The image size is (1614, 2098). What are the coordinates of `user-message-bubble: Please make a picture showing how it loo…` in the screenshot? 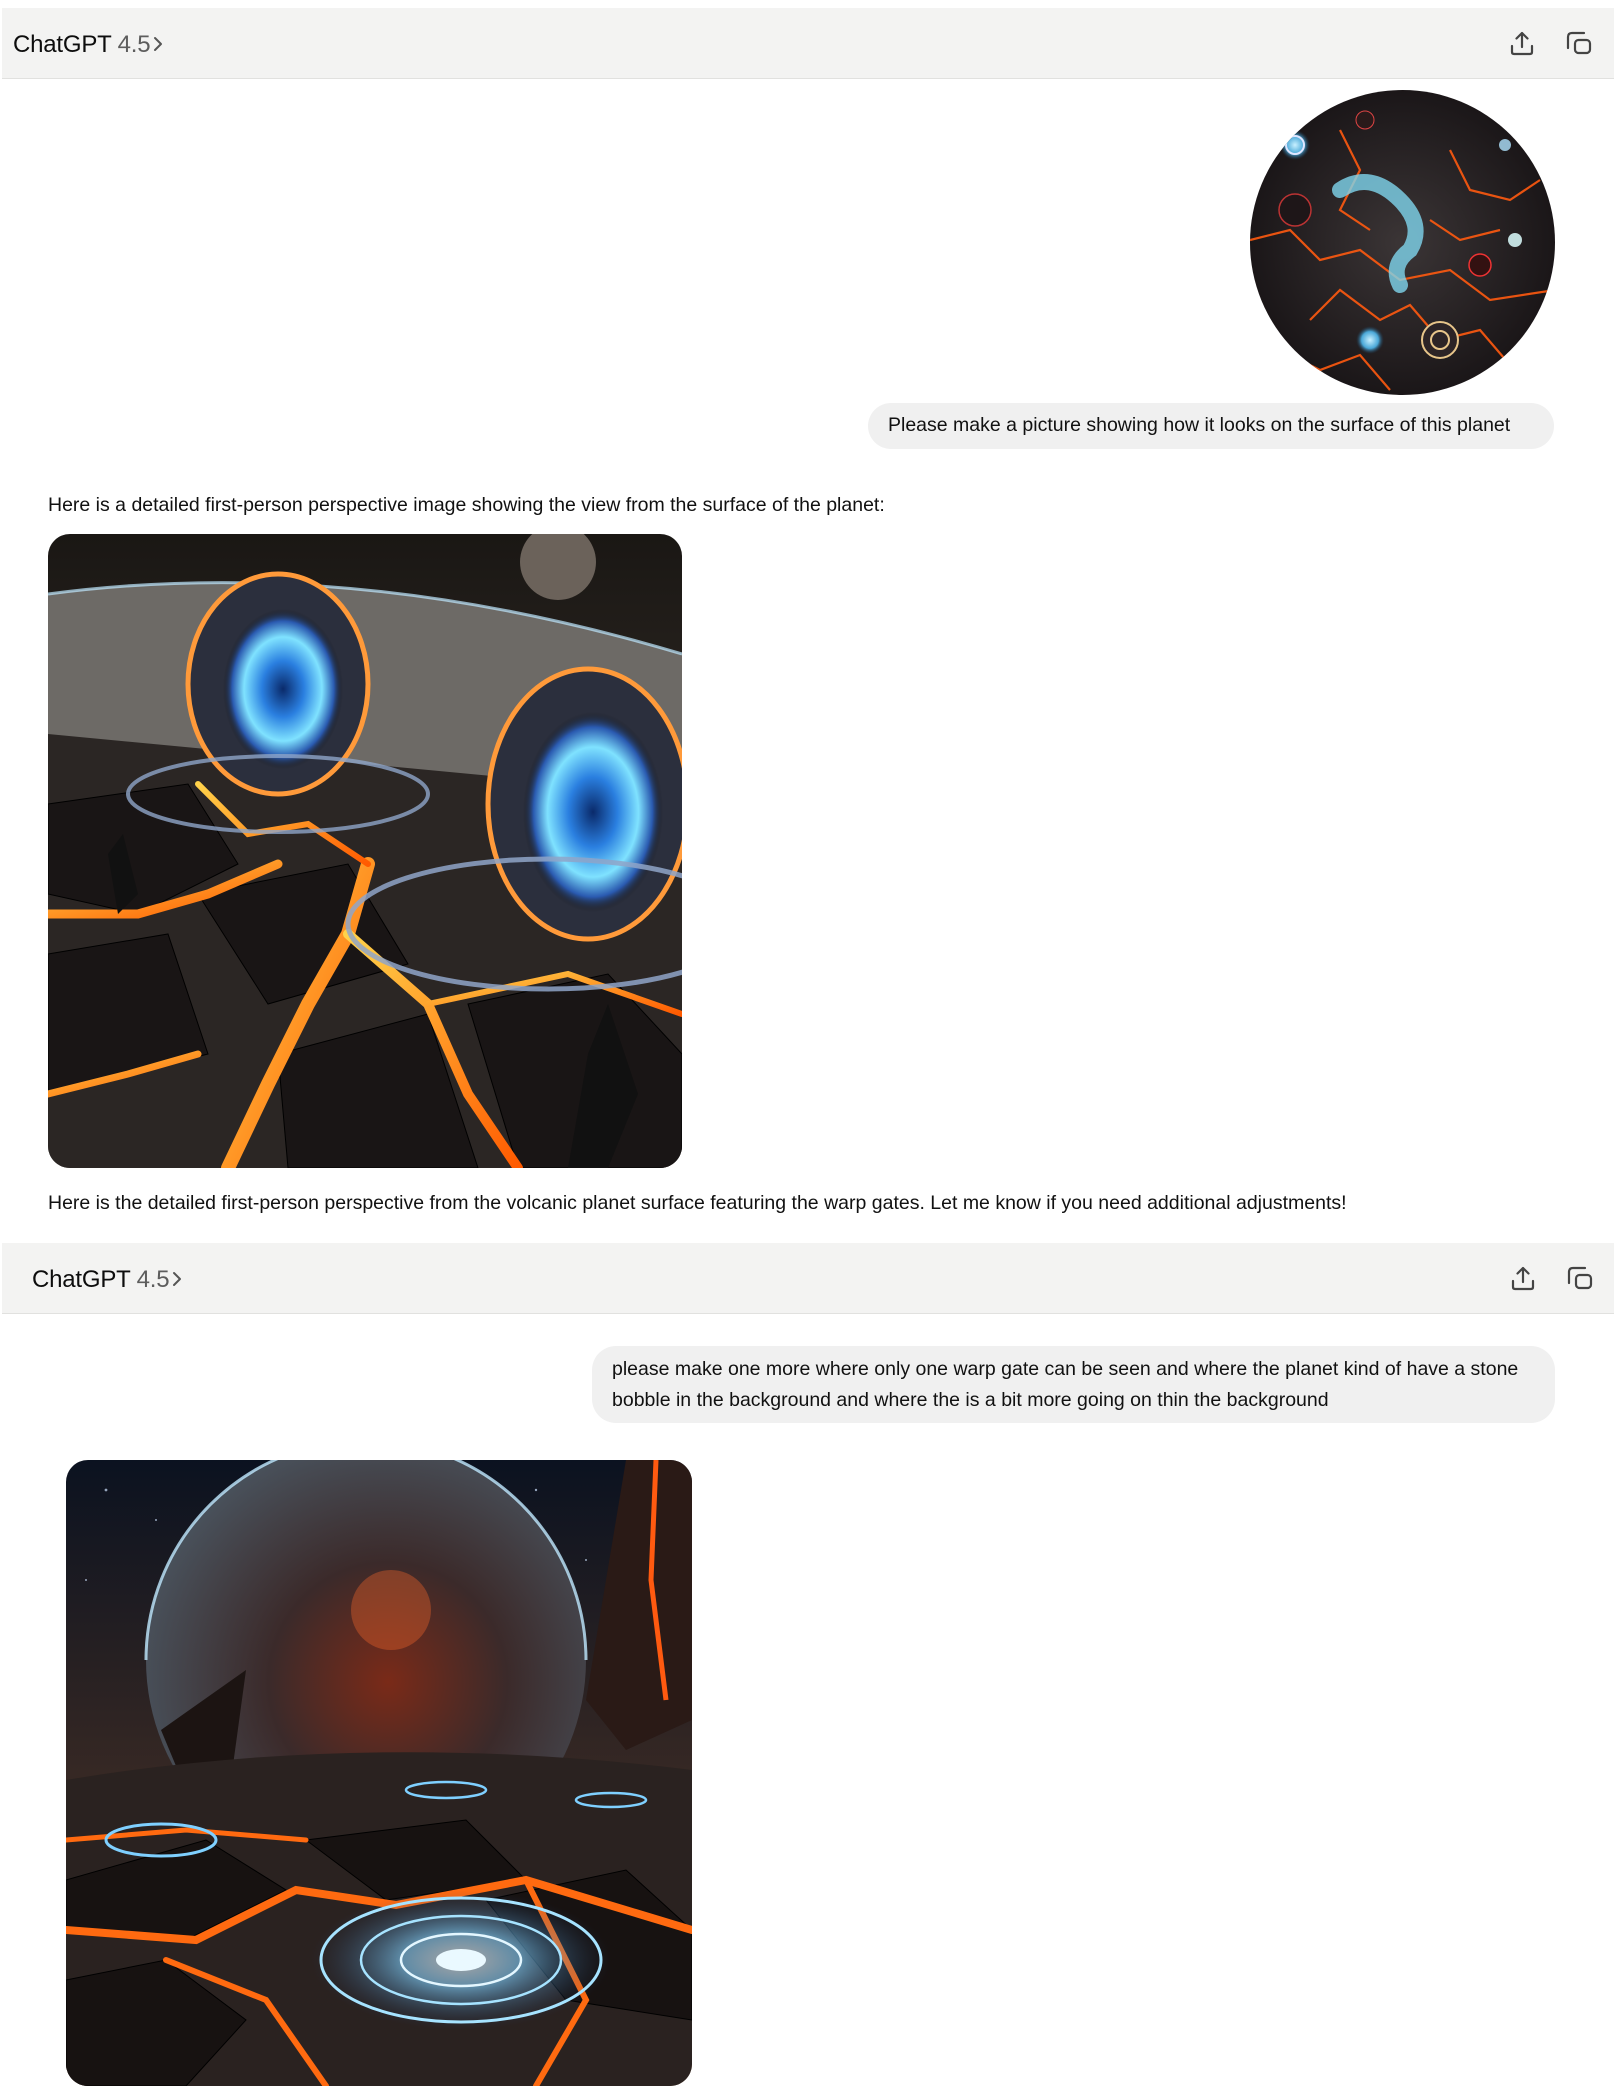 It's located at (1211, 426).